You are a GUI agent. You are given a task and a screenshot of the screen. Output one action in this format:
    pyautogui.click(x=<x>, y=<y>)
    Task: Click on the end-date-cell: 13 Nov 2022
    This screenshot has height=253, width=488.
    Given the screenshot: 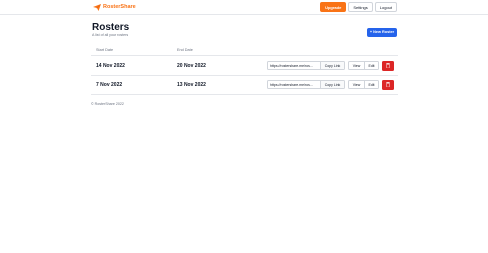 What is the action you would take?
    pyautogui.click(x=191, y=85)
    